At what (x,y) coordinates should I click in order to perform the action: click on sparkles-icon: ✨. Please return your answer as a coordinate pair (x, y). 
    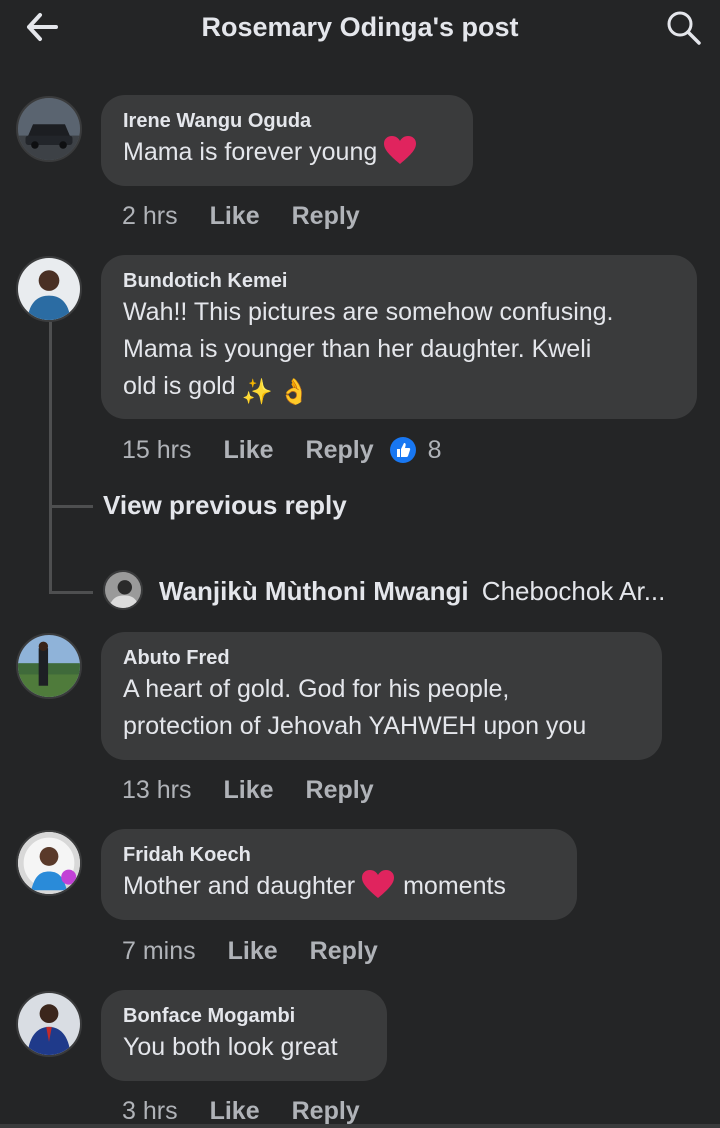
    Looking at the image, I should click on (257, 392).